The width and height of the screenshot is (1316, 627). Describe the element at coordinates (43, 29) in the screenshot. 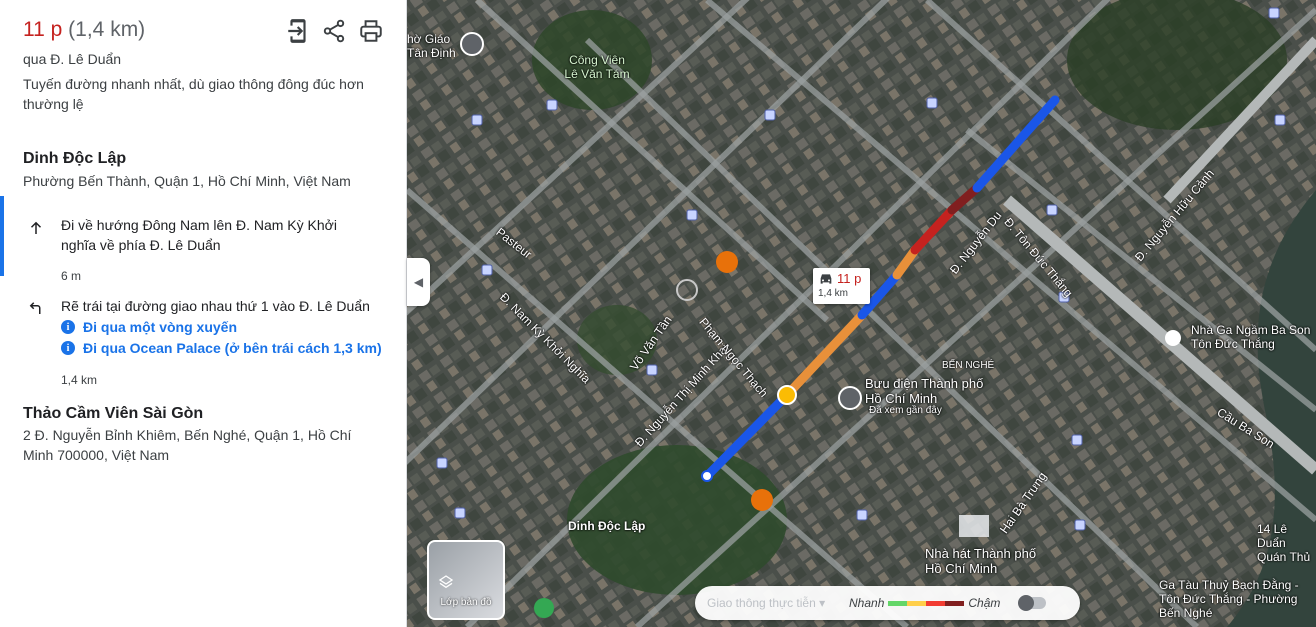

I see `route-time: 11 p` at that location.